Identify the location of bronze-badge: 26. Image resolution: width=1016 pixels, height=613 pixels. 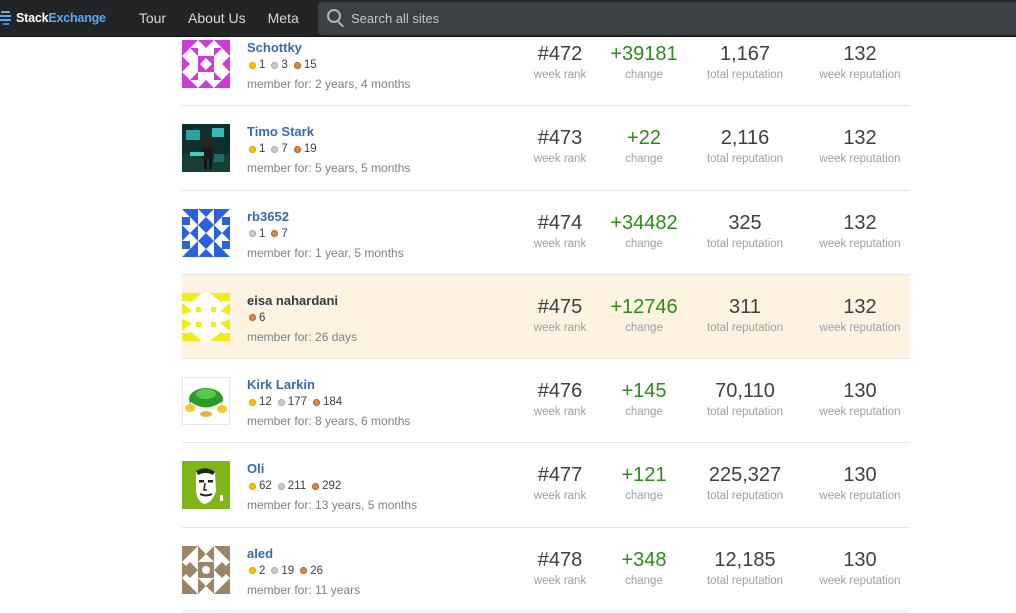
(311, 571).